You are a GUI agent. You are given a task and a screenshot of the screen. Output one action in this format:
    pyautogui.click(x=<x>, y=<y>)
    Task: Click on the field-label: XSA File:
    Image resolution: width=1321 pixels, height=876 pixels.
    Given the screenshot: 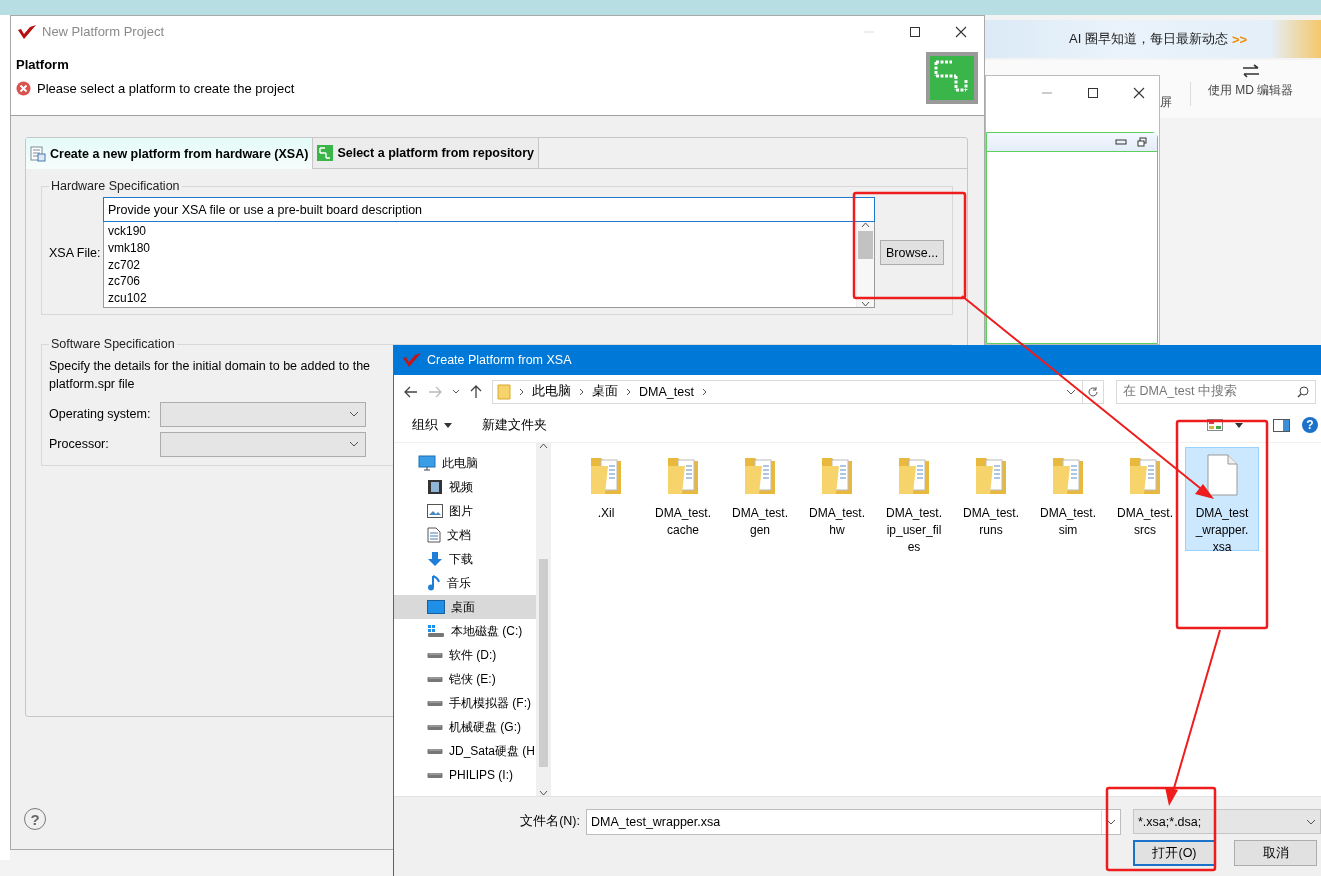 What is the action you would take?
    pyautogui.click(x=75, y=252)
    